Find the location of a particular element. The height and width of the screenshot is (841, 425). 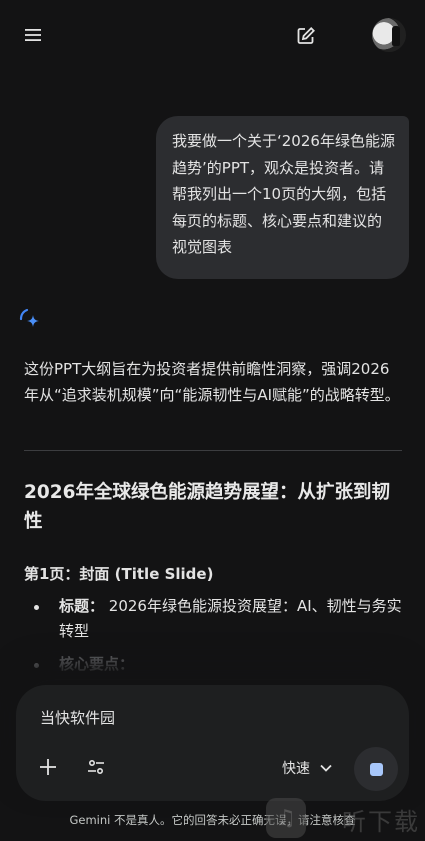

avatar is located at coordinates (389, 35).